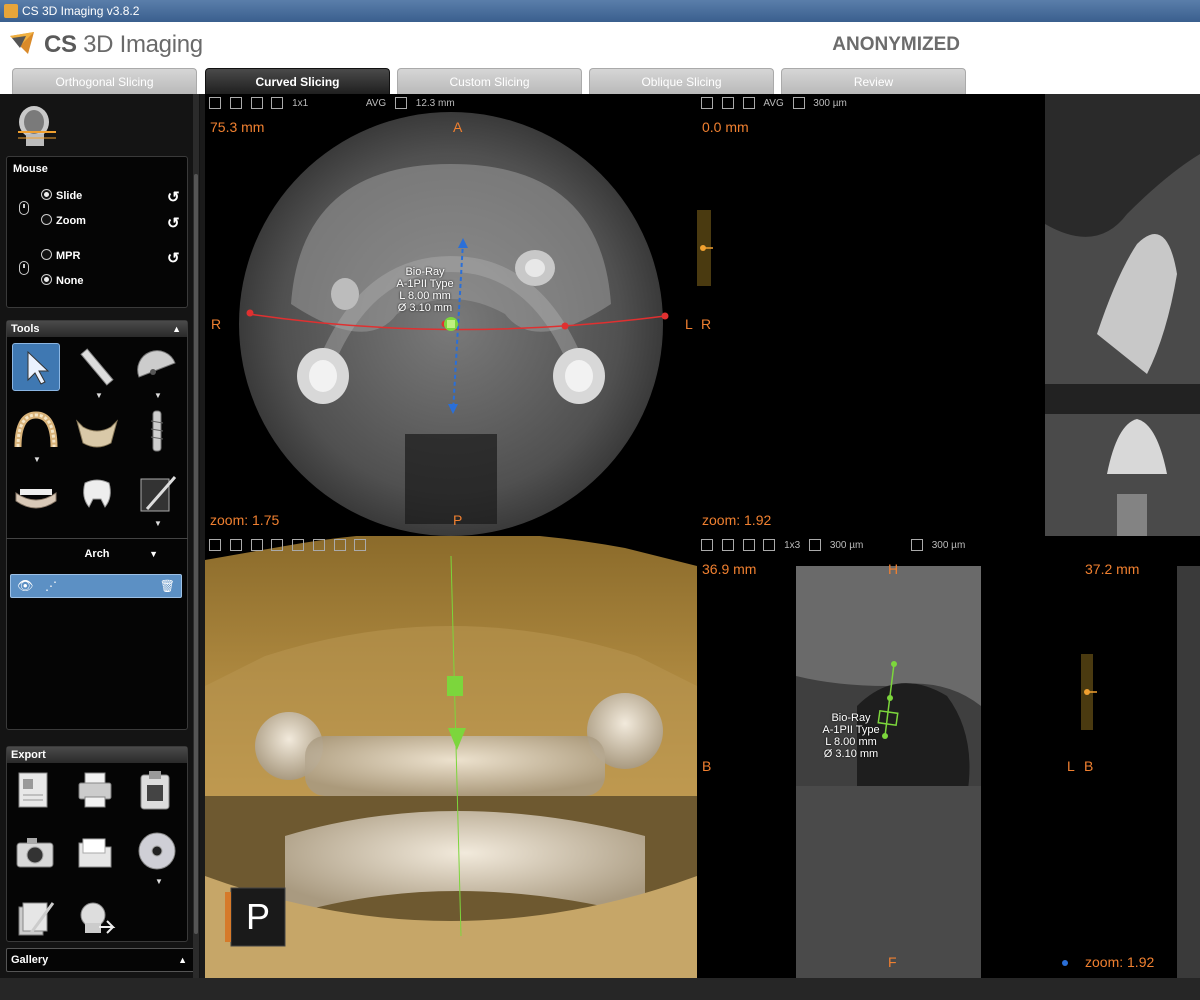 The height and width of the screenshot is (1000, 1200). Describe the element at coordinates (729, 569) in the screenshot. I see `slice-position: 36.9 mm` at that location.